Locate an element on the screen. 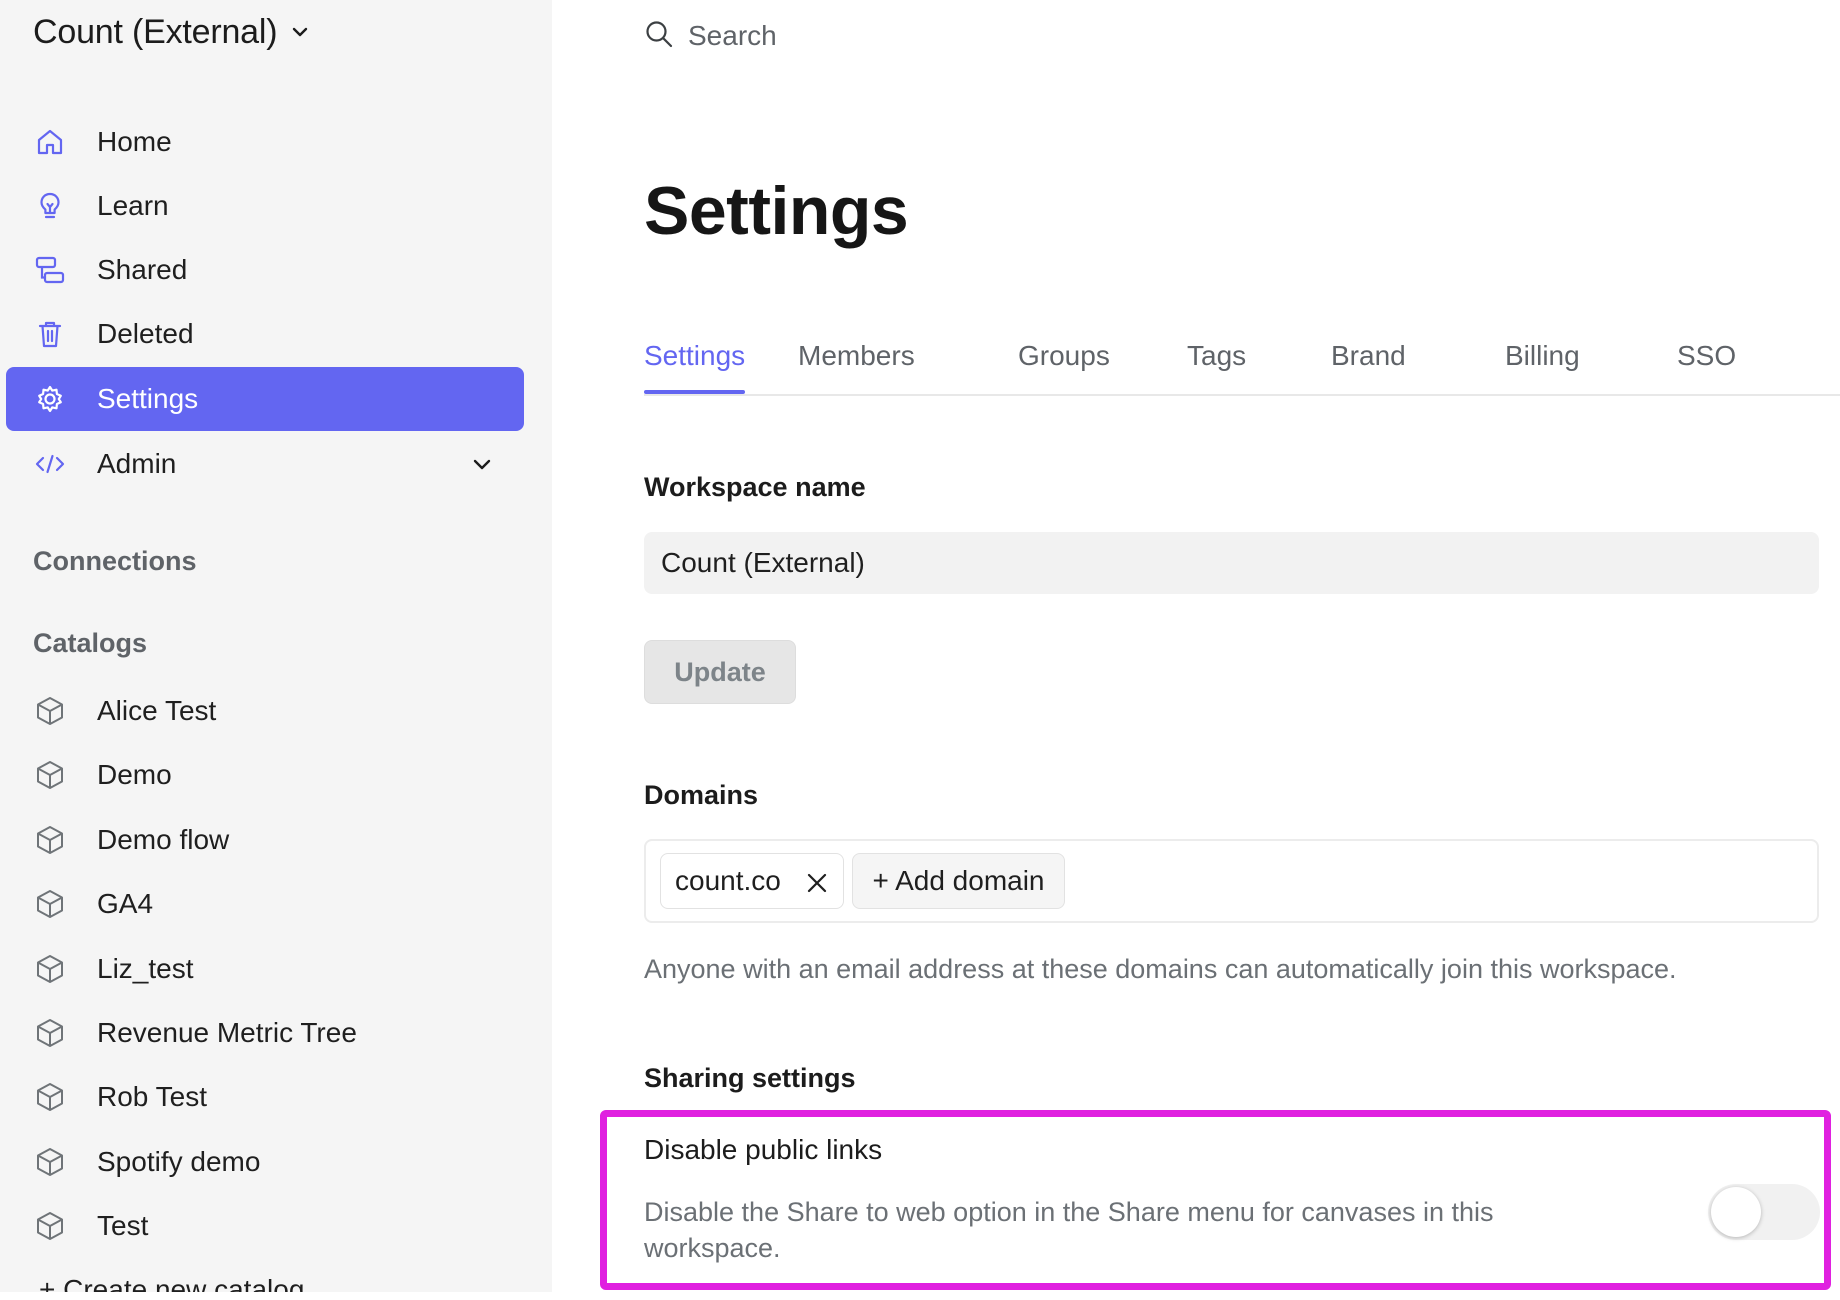 The width and height of the screenshot is (1840, 1300). sidebar-item-shared: Shared is located at coordinates (265, 270).